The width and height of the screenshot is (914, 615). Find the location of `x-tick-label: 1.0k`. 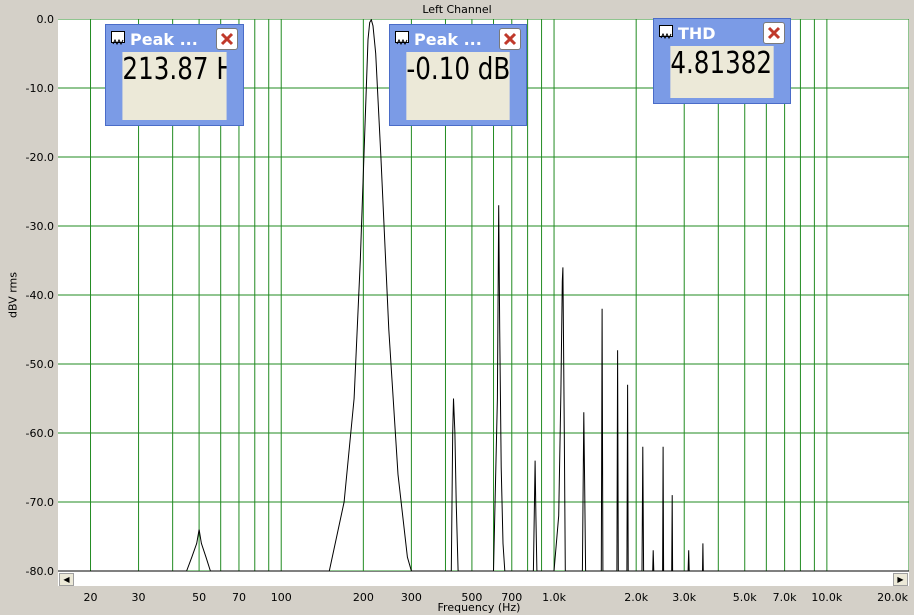

x-tick-label: 1.0k is located at coordinates (554, 597).